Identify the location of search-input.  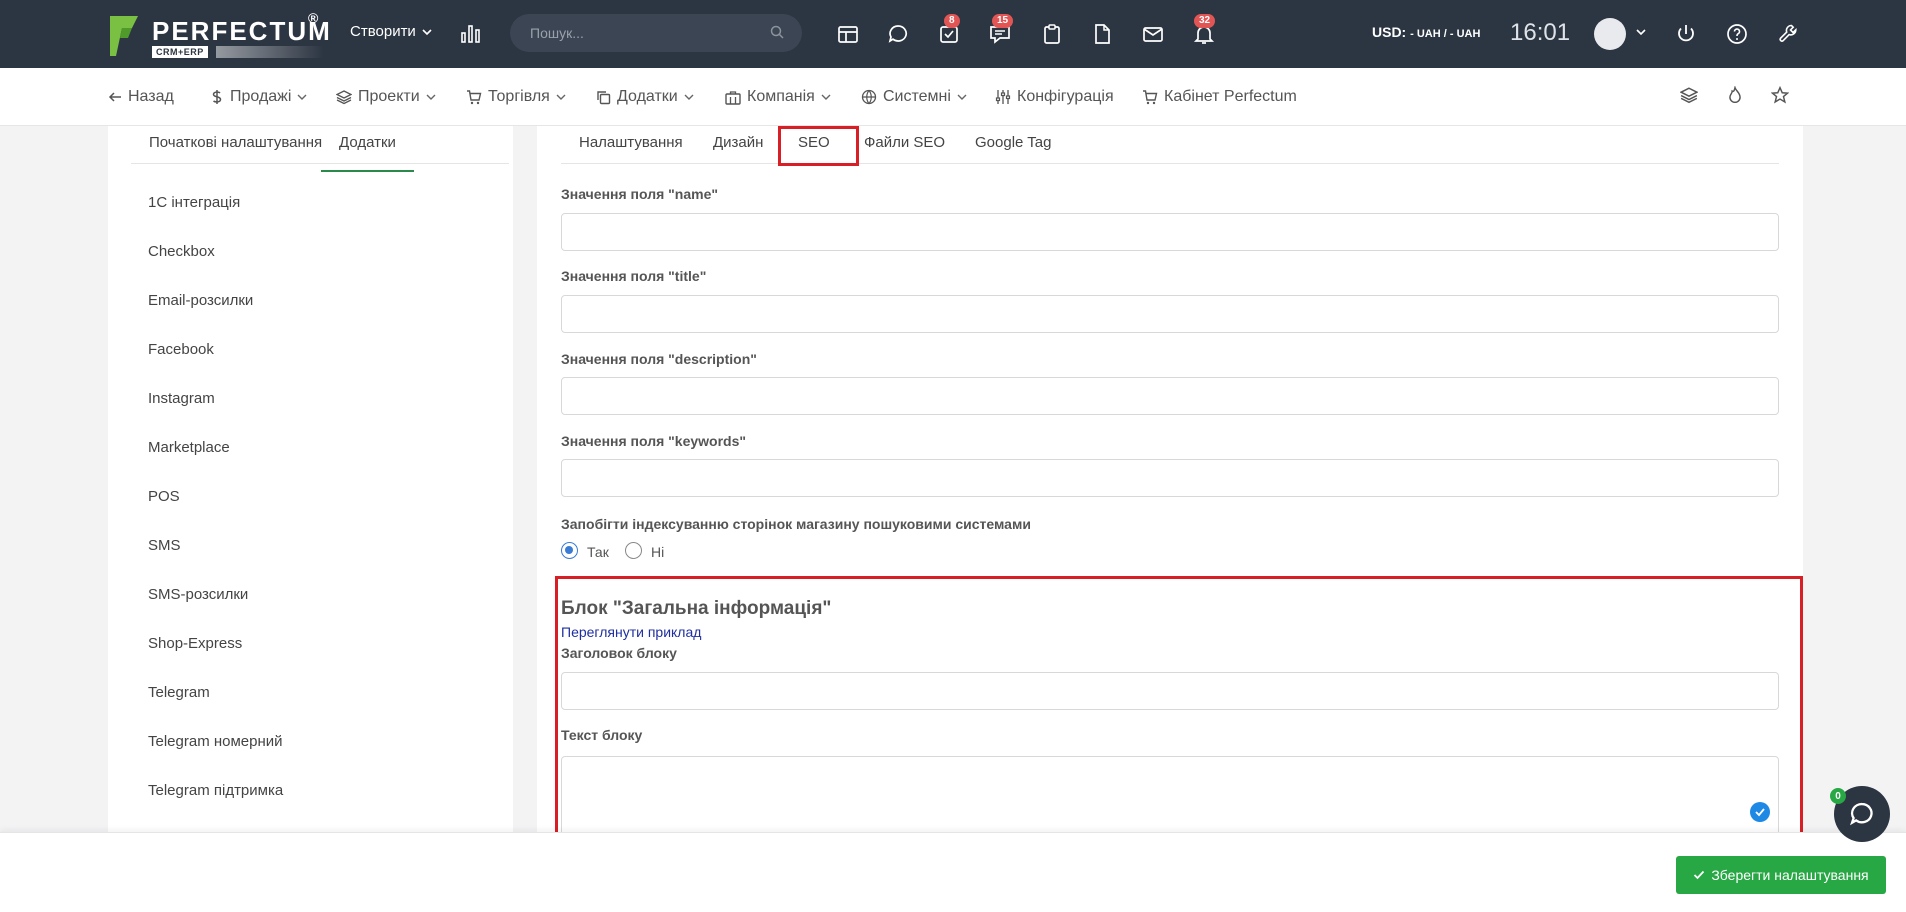
(656, 33).